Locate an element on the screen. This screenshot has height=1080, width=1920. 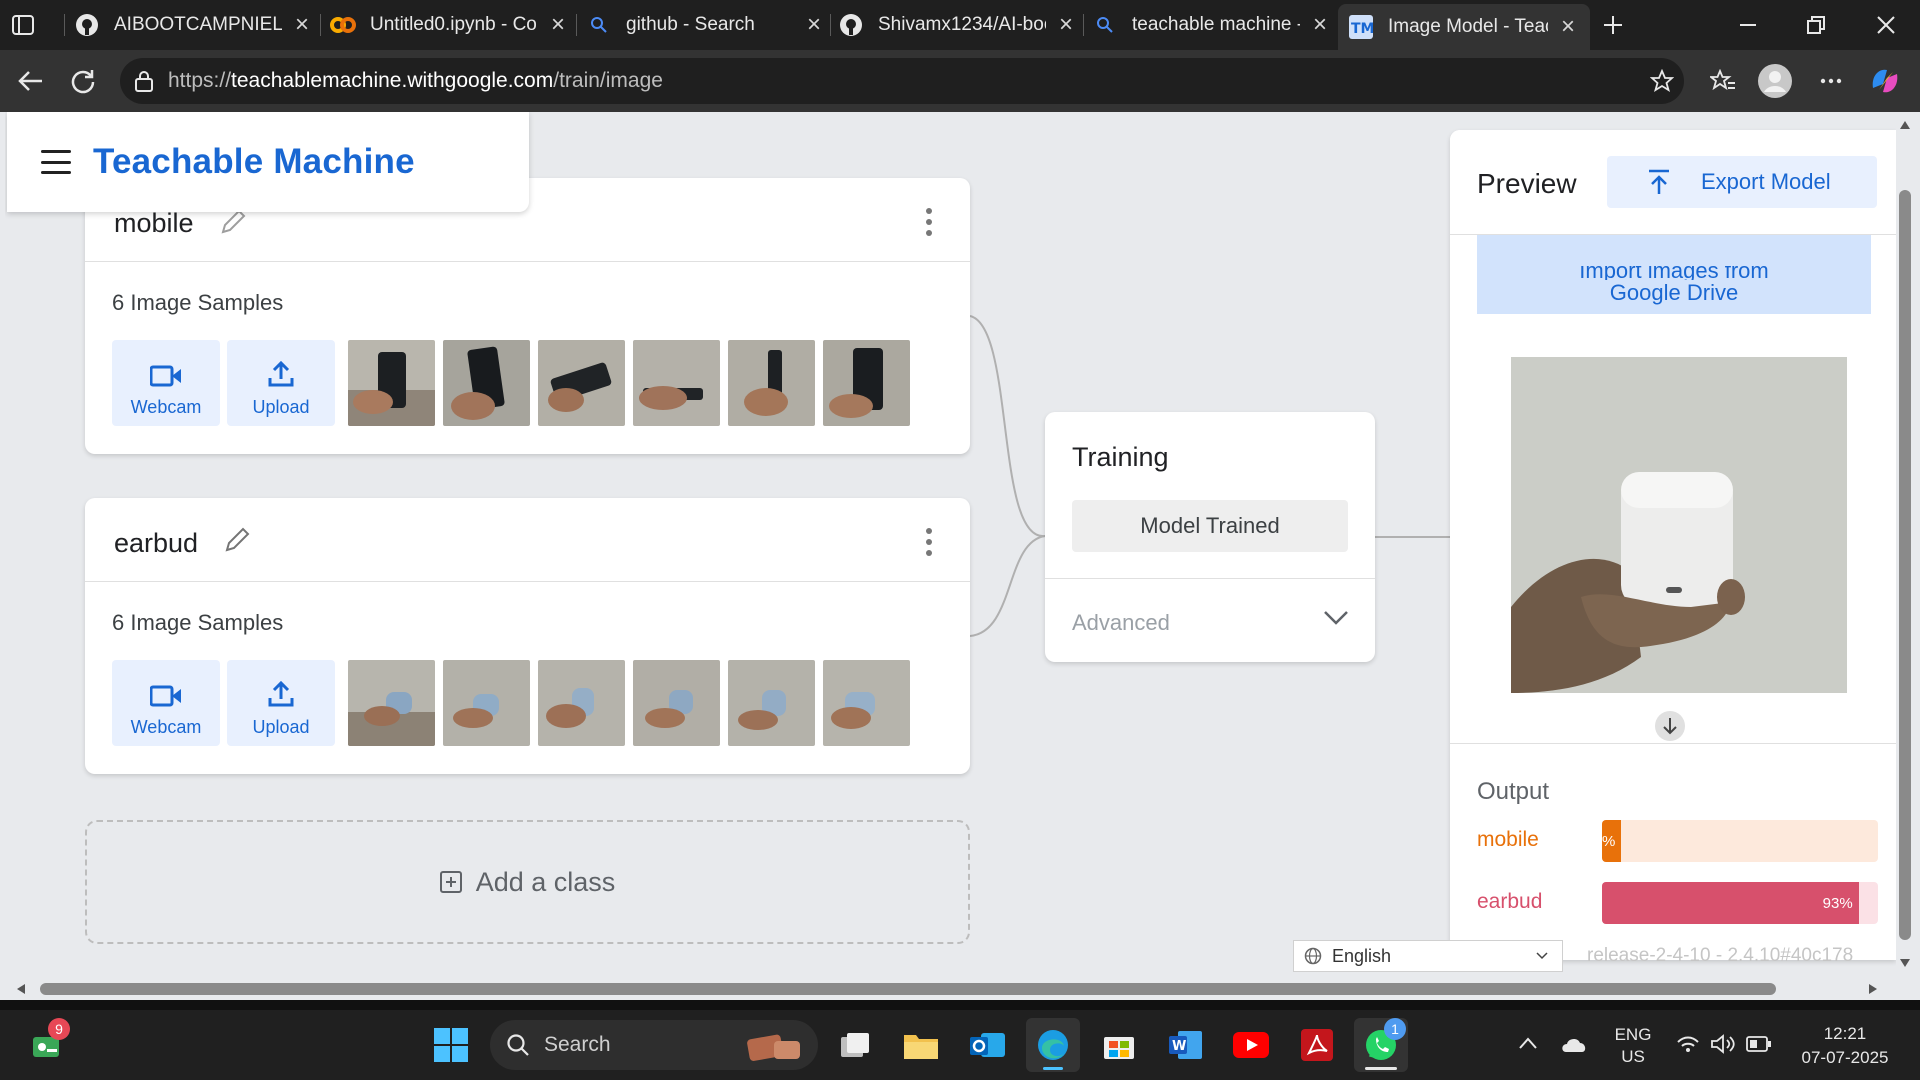
back-arrow-icon is located at coordinates (30, 81).